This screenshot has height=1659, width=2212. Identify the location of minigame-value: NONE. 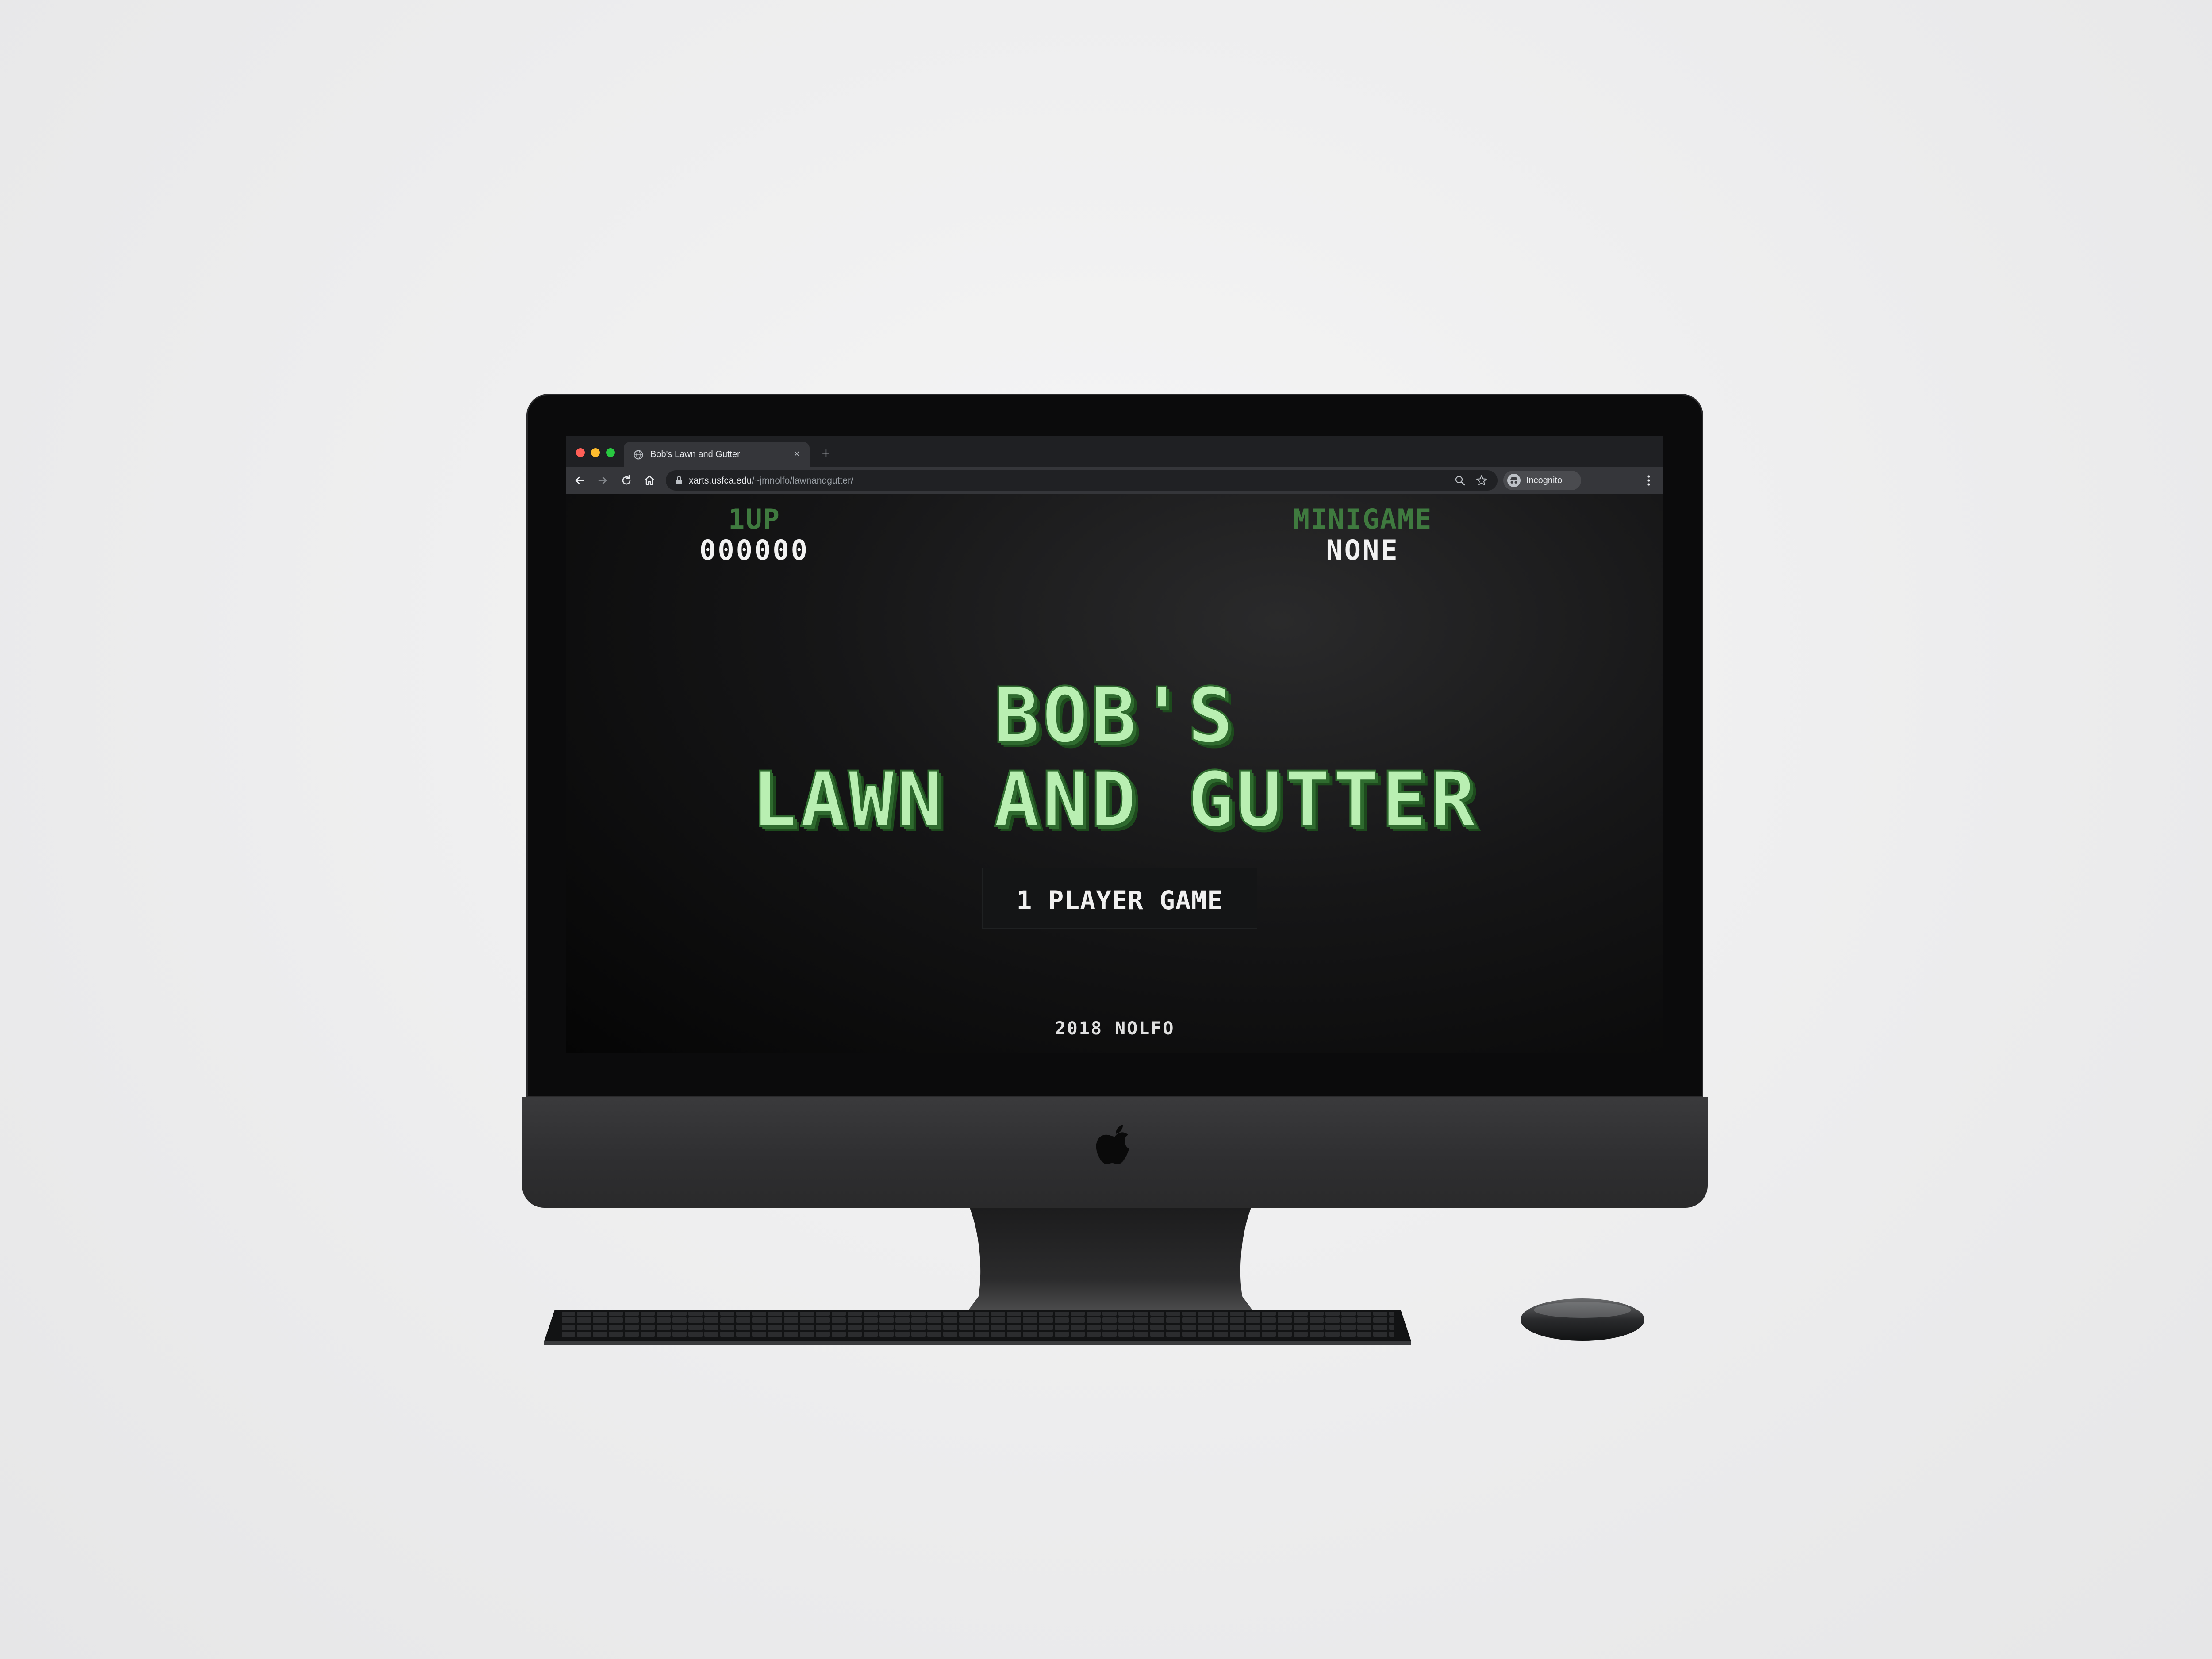
(1363, 550).